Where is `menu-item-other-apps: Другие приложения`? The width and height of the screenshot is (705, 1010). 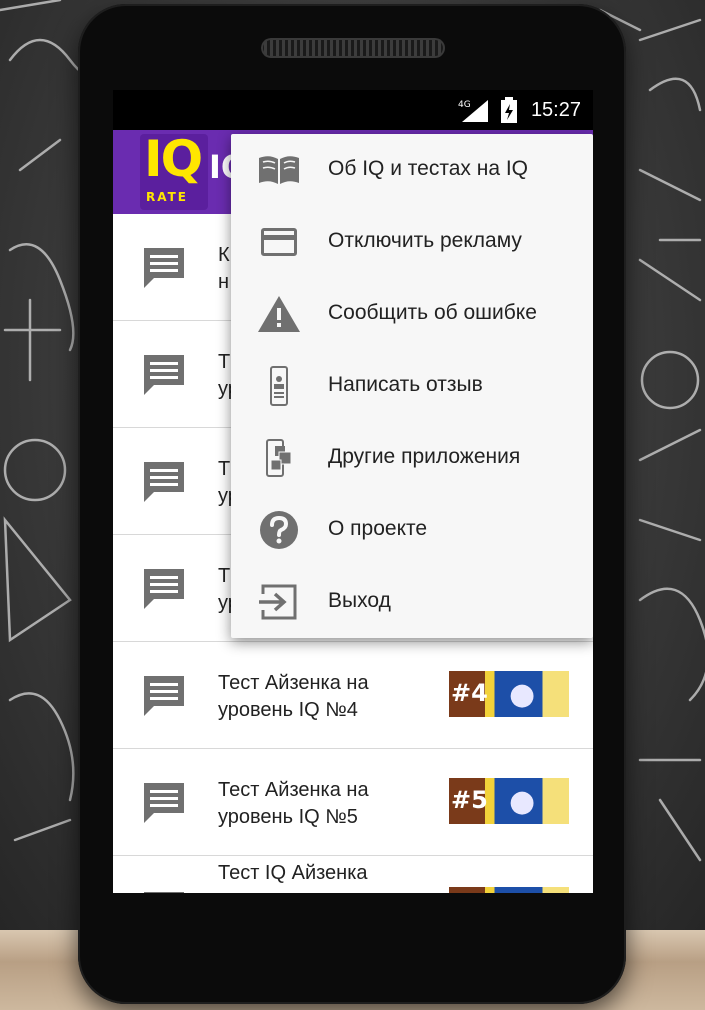
menu-item-other-apps: Другие приложения is located at coordinates (412, 458).